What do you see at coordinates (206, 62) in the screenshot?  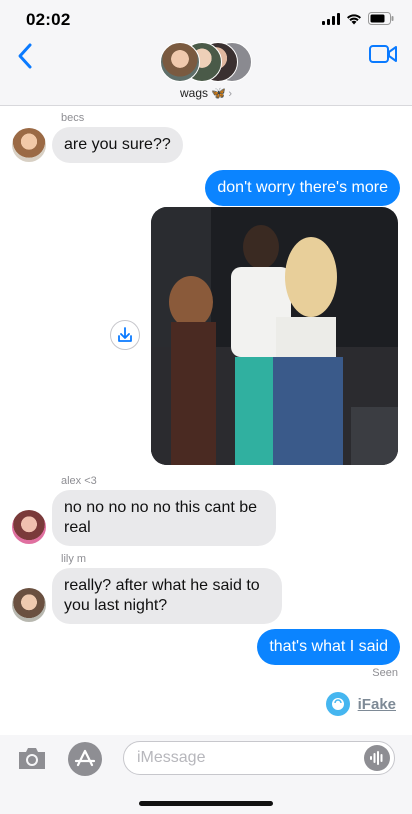 I see `group-avatars` at bounding box center [206, 62].